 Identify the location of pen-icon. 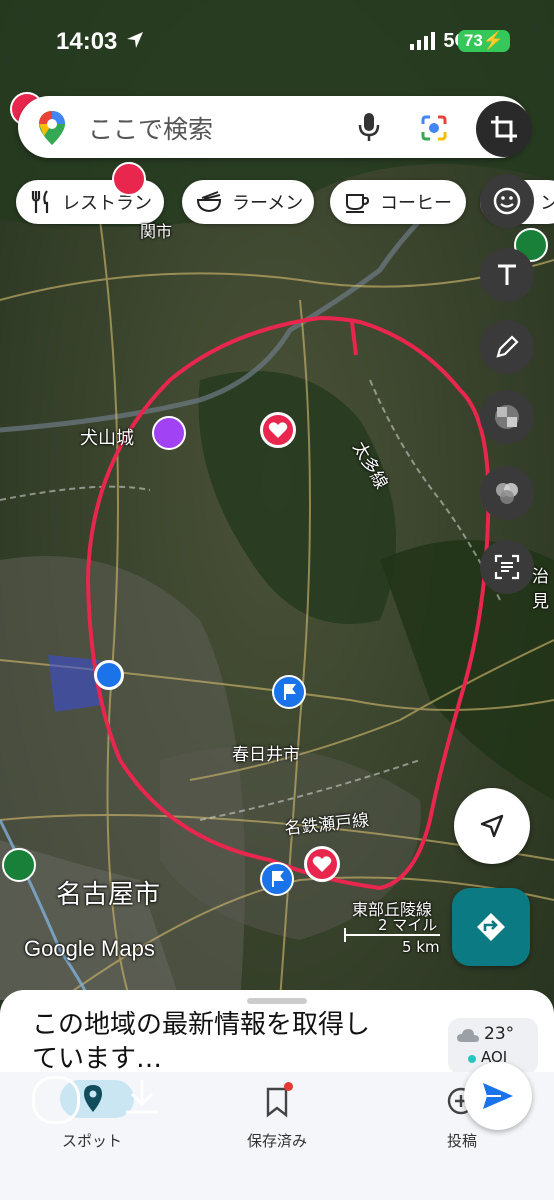
(507, 346).